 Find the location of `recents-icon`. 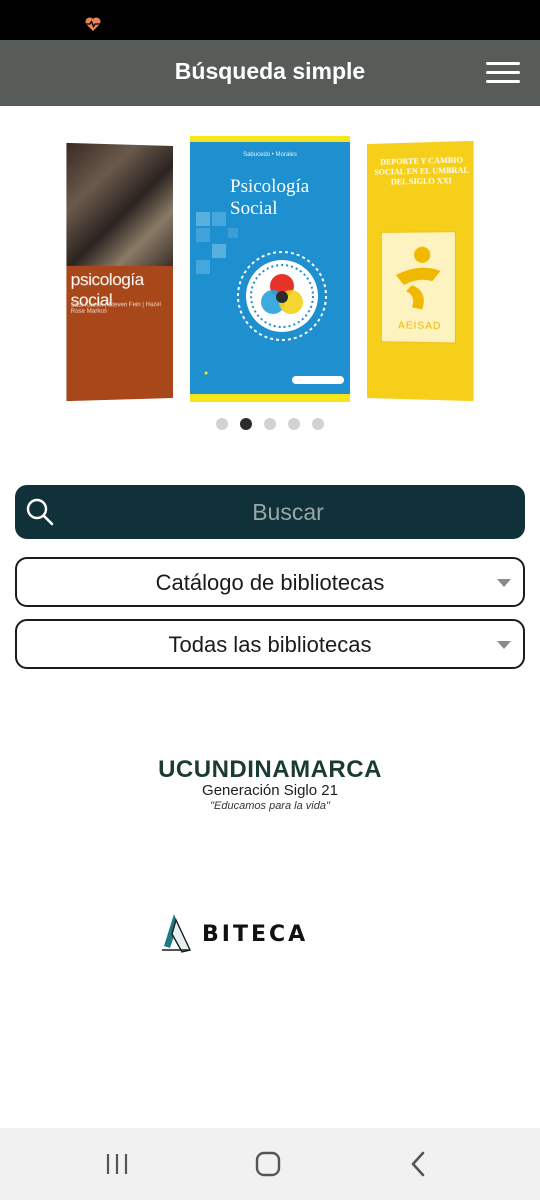

recents-icon is located at coordinates (117, 1164).